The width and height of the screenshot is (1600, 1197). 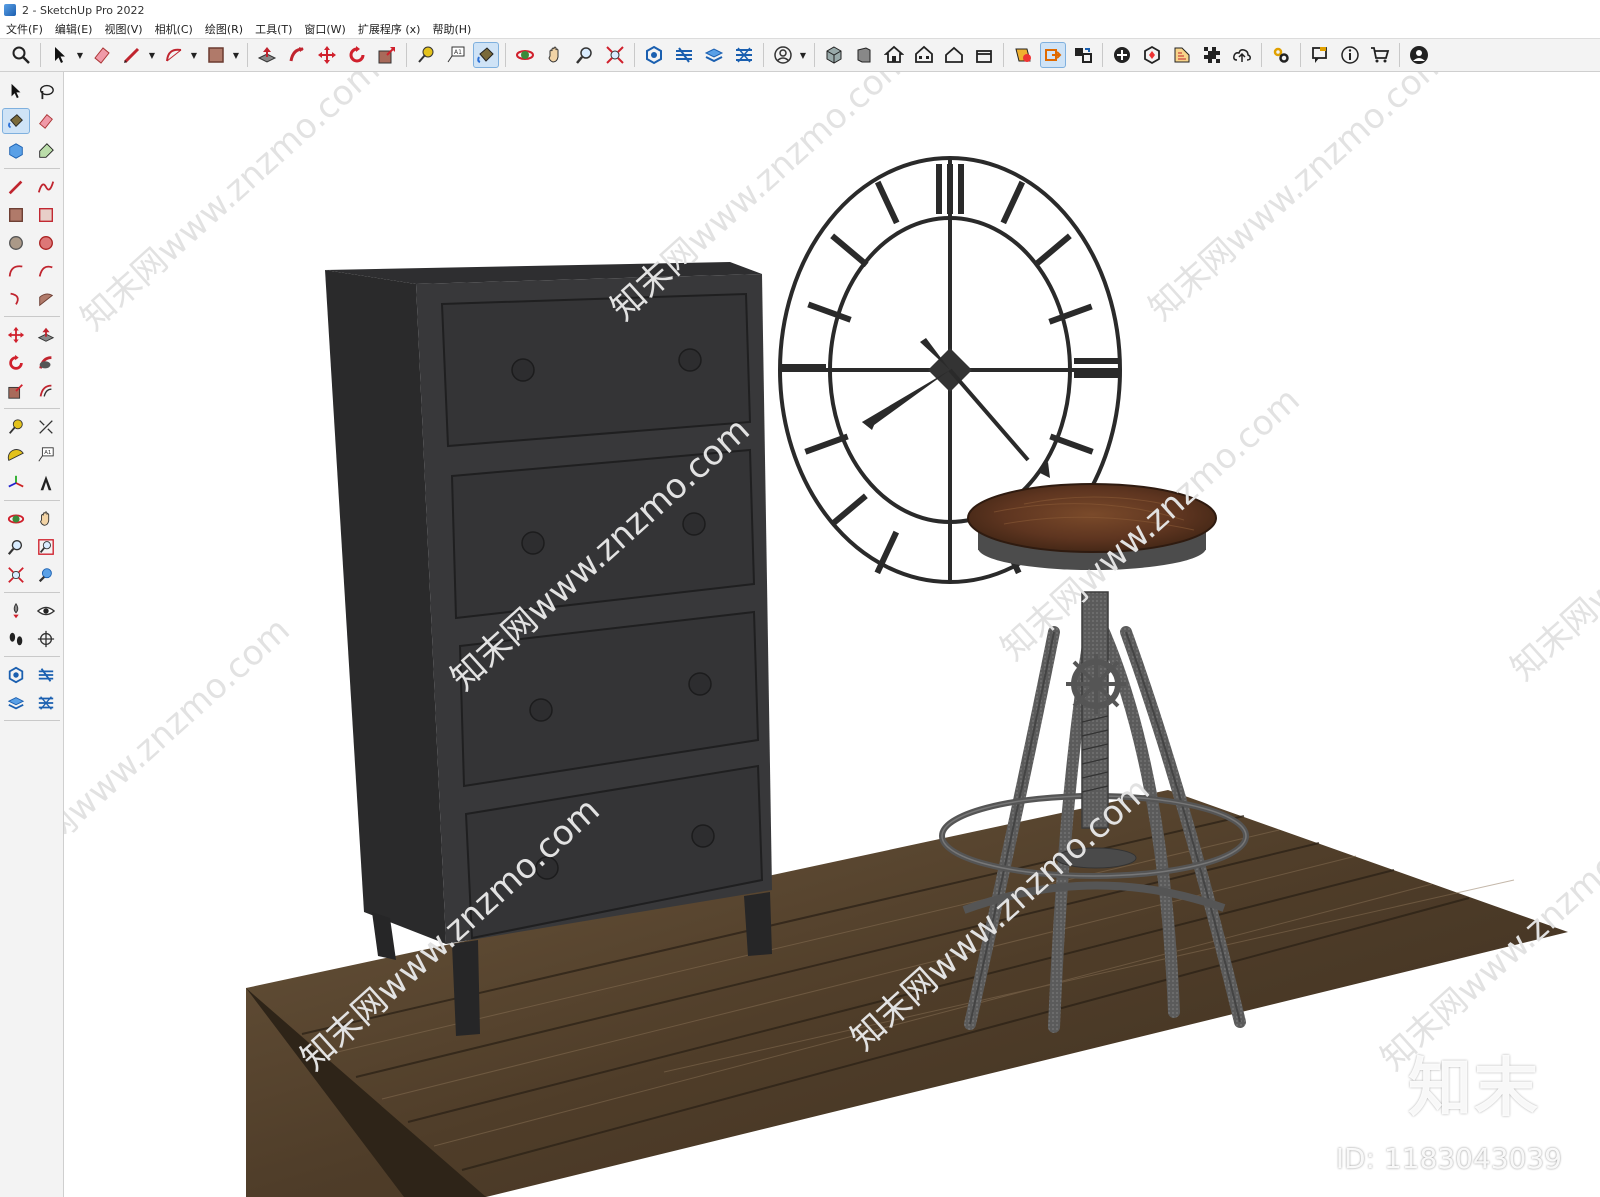 I want to click on dresser-drawer, so click(x=596, y=370).